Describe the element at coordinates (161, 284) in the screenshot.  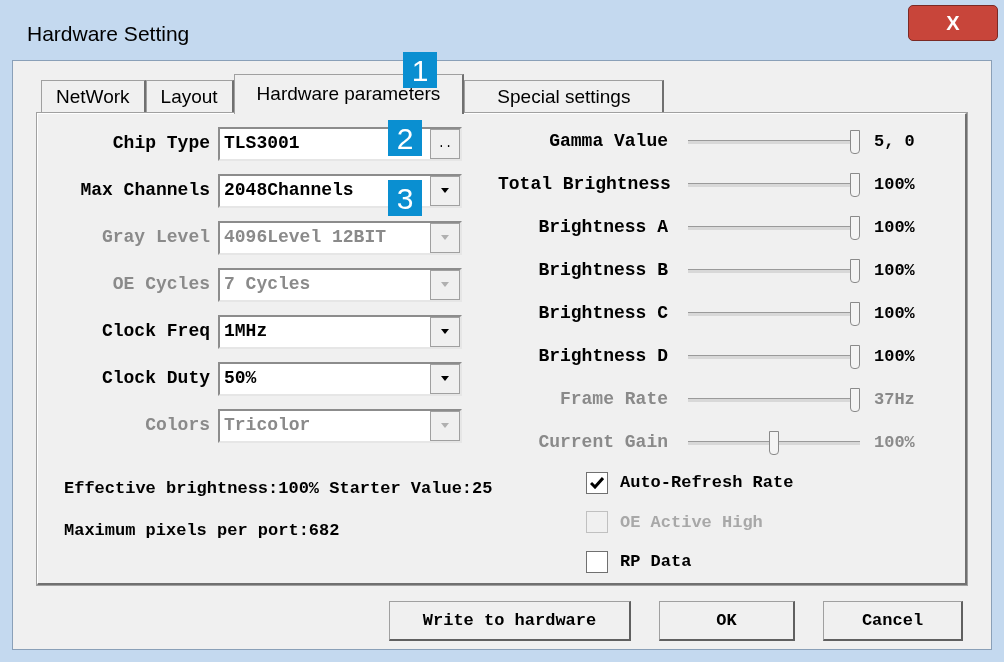
I see `field-label: OE Cycles` at that location.